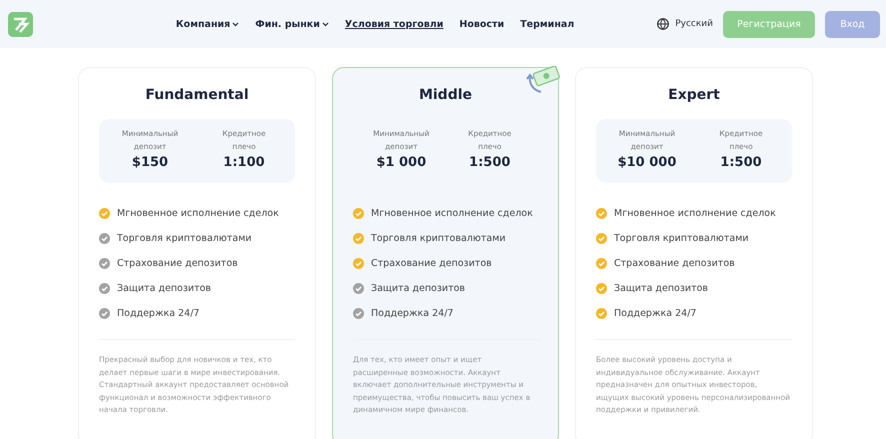  What do you see at coordinates (694, 24) in the screenshot?
I see `language-selector: Русский` at bounding box center [694, 24].